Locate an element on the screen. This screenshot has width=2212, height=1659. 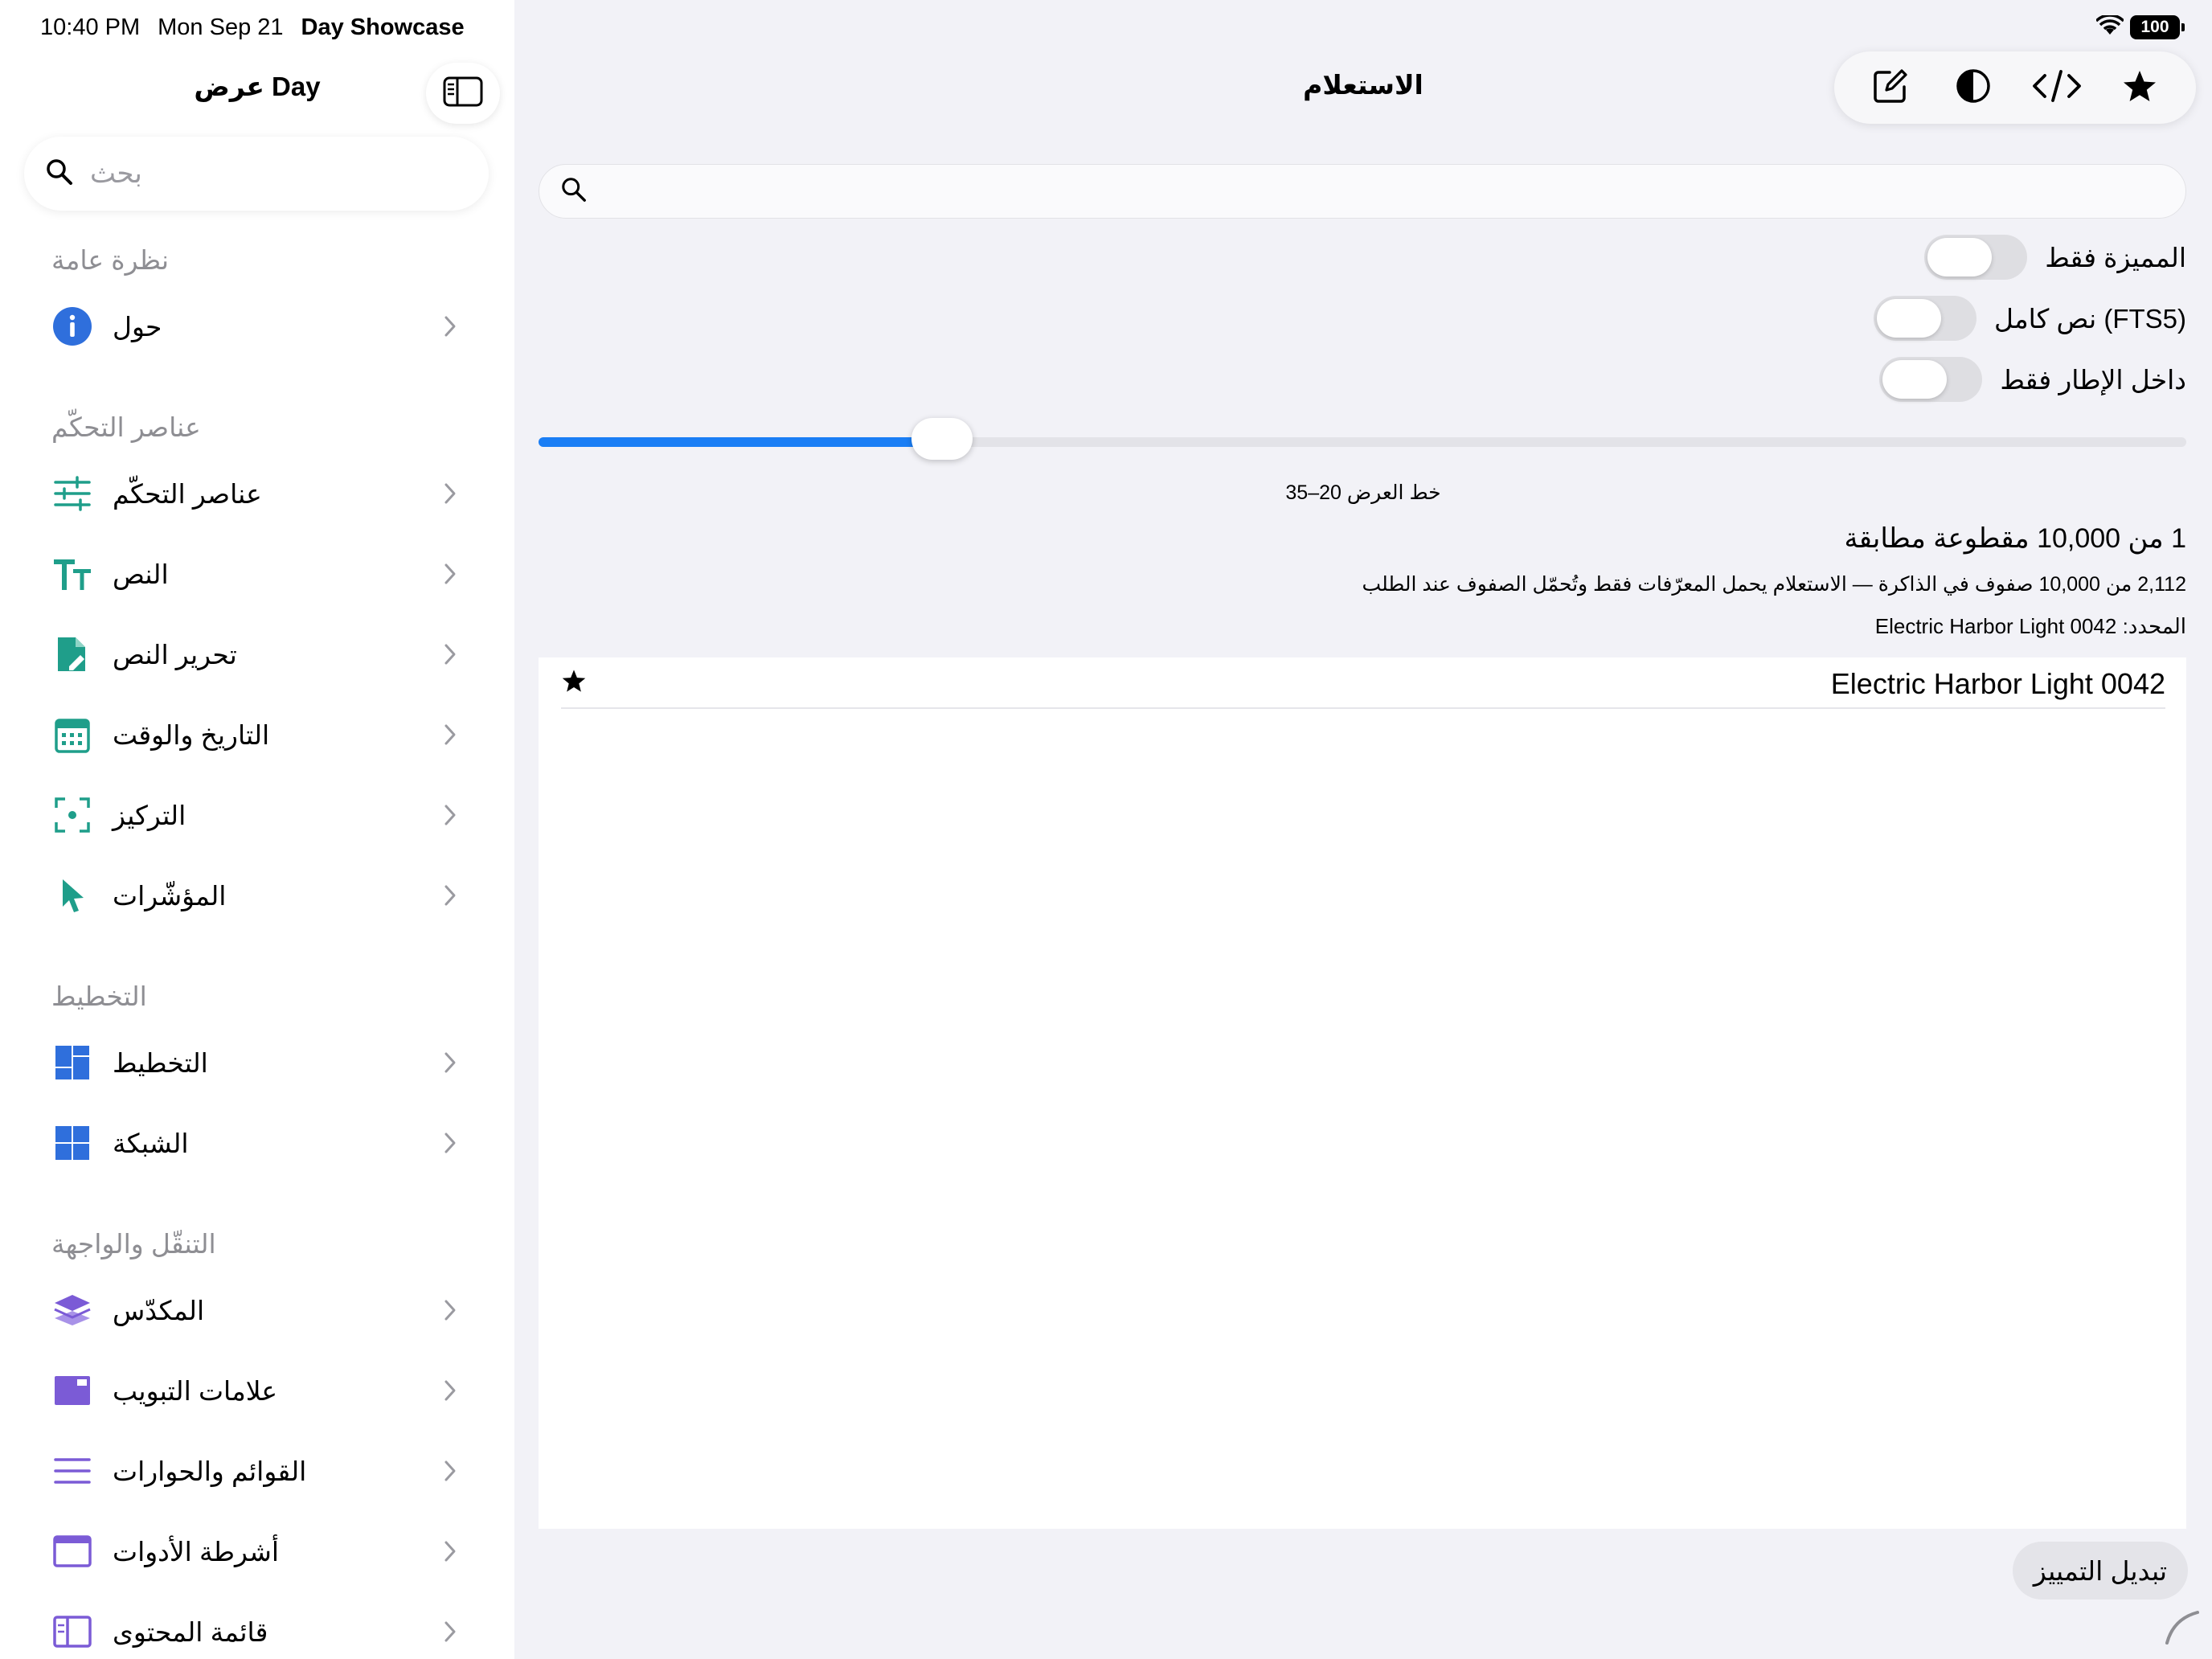
sidebar-item-label: عناصر التحكّم is located at coordinates (187, 493).